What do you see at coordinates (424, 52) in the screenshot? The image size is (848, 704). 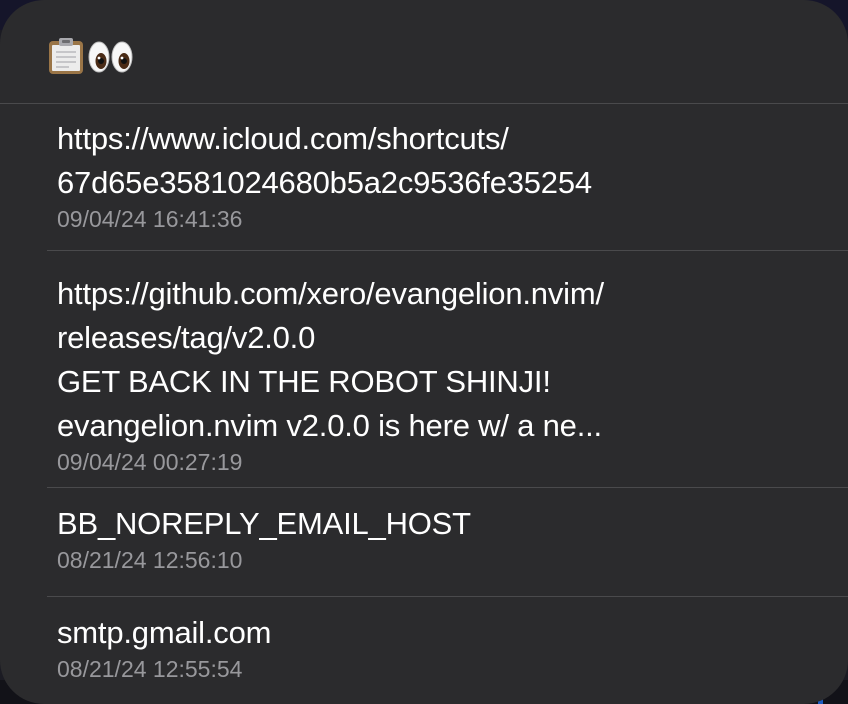 I see `panel-header` at bounding box center [424, 52].